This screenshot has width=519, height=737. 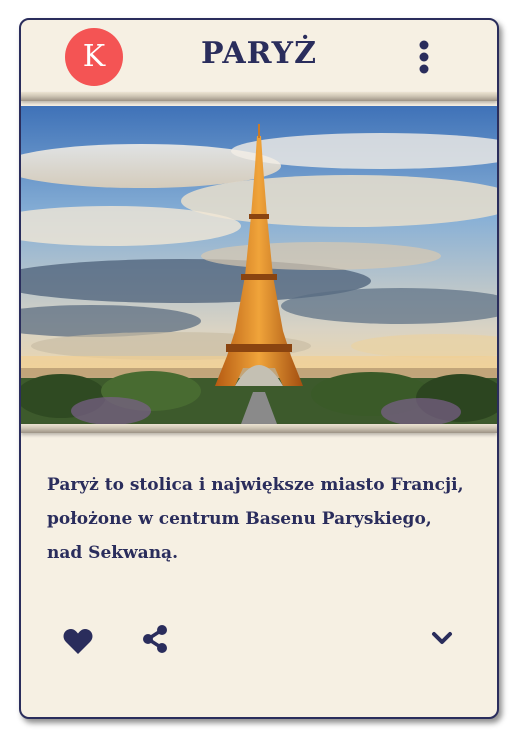 I want to click on more-vertical-icon, so click(x=424, y=57).